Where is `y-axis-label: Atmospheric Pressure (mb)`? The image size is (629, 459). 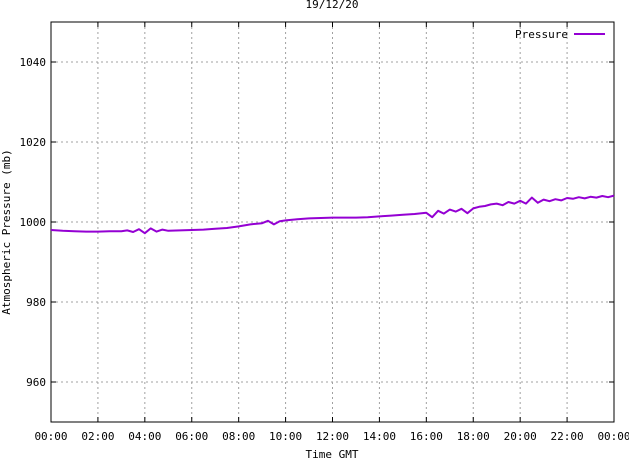
y-axis-label: Atmospheric Pressure (mb) is located at coordinates (6, 232).